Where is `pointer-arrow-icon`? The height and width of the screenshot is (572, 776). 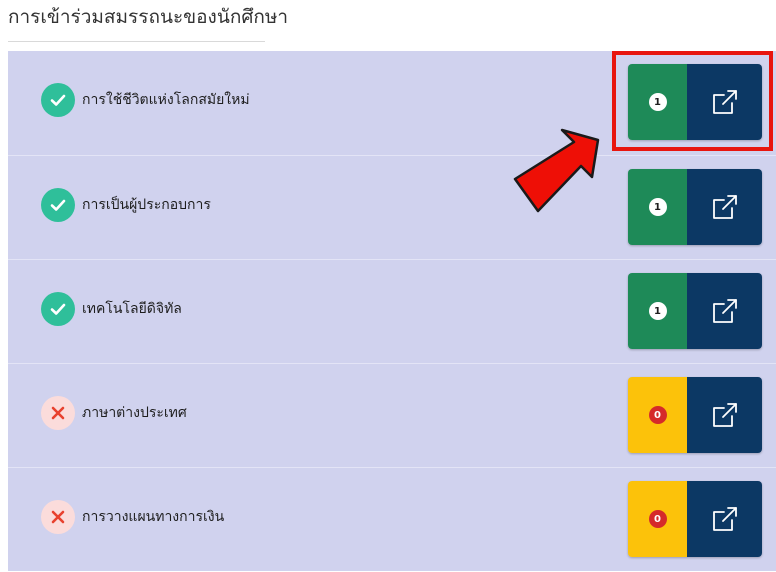
pointer-arrow-icon is located at coordinates (556, 170).